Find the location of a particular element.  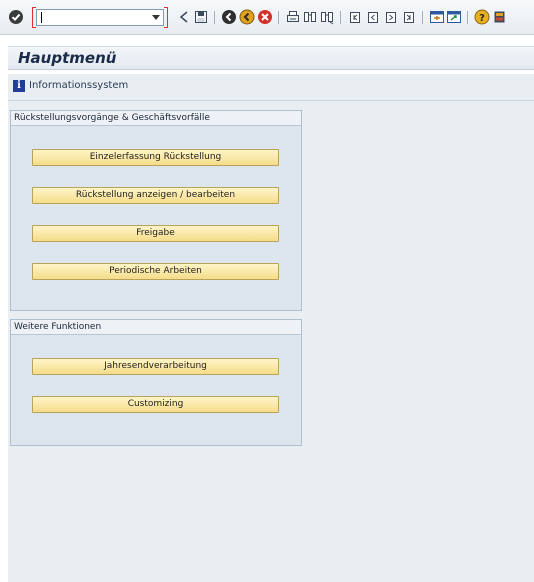

application-toolbar: i Informationssystem is located at coordinates (271, 87).